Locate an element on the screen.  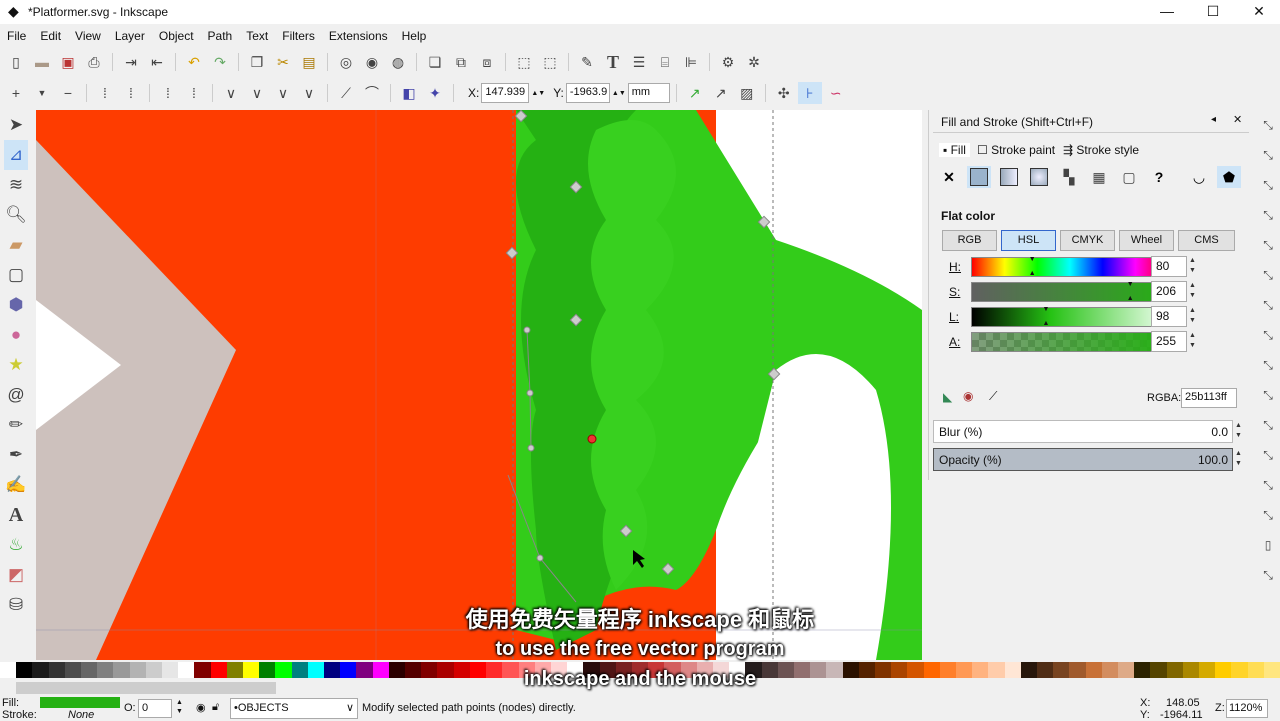
x-spinner: ▲▼ is located at coordinates (538, 93).